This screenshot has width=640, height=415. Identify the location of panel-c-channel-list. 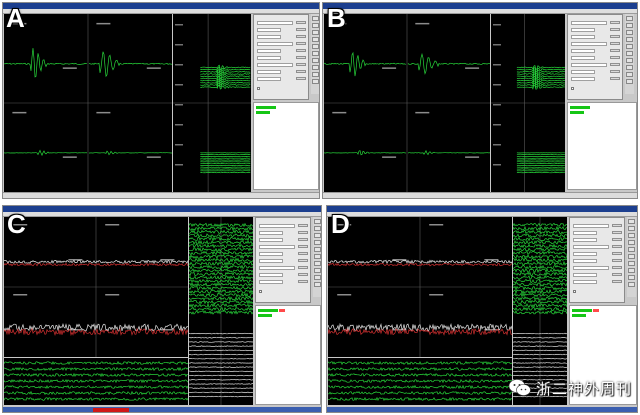
(288, 355).